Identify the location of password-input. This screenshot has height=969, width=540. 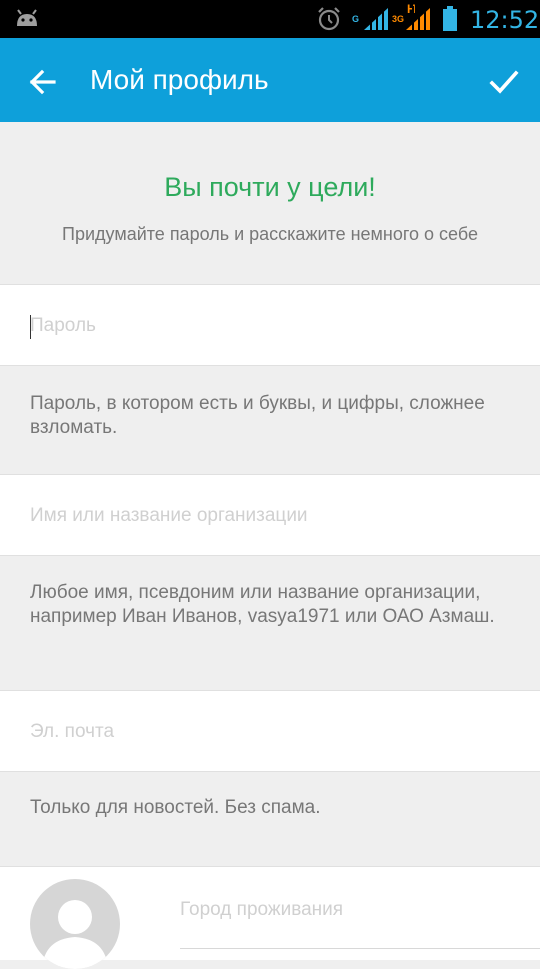
(270, 326).